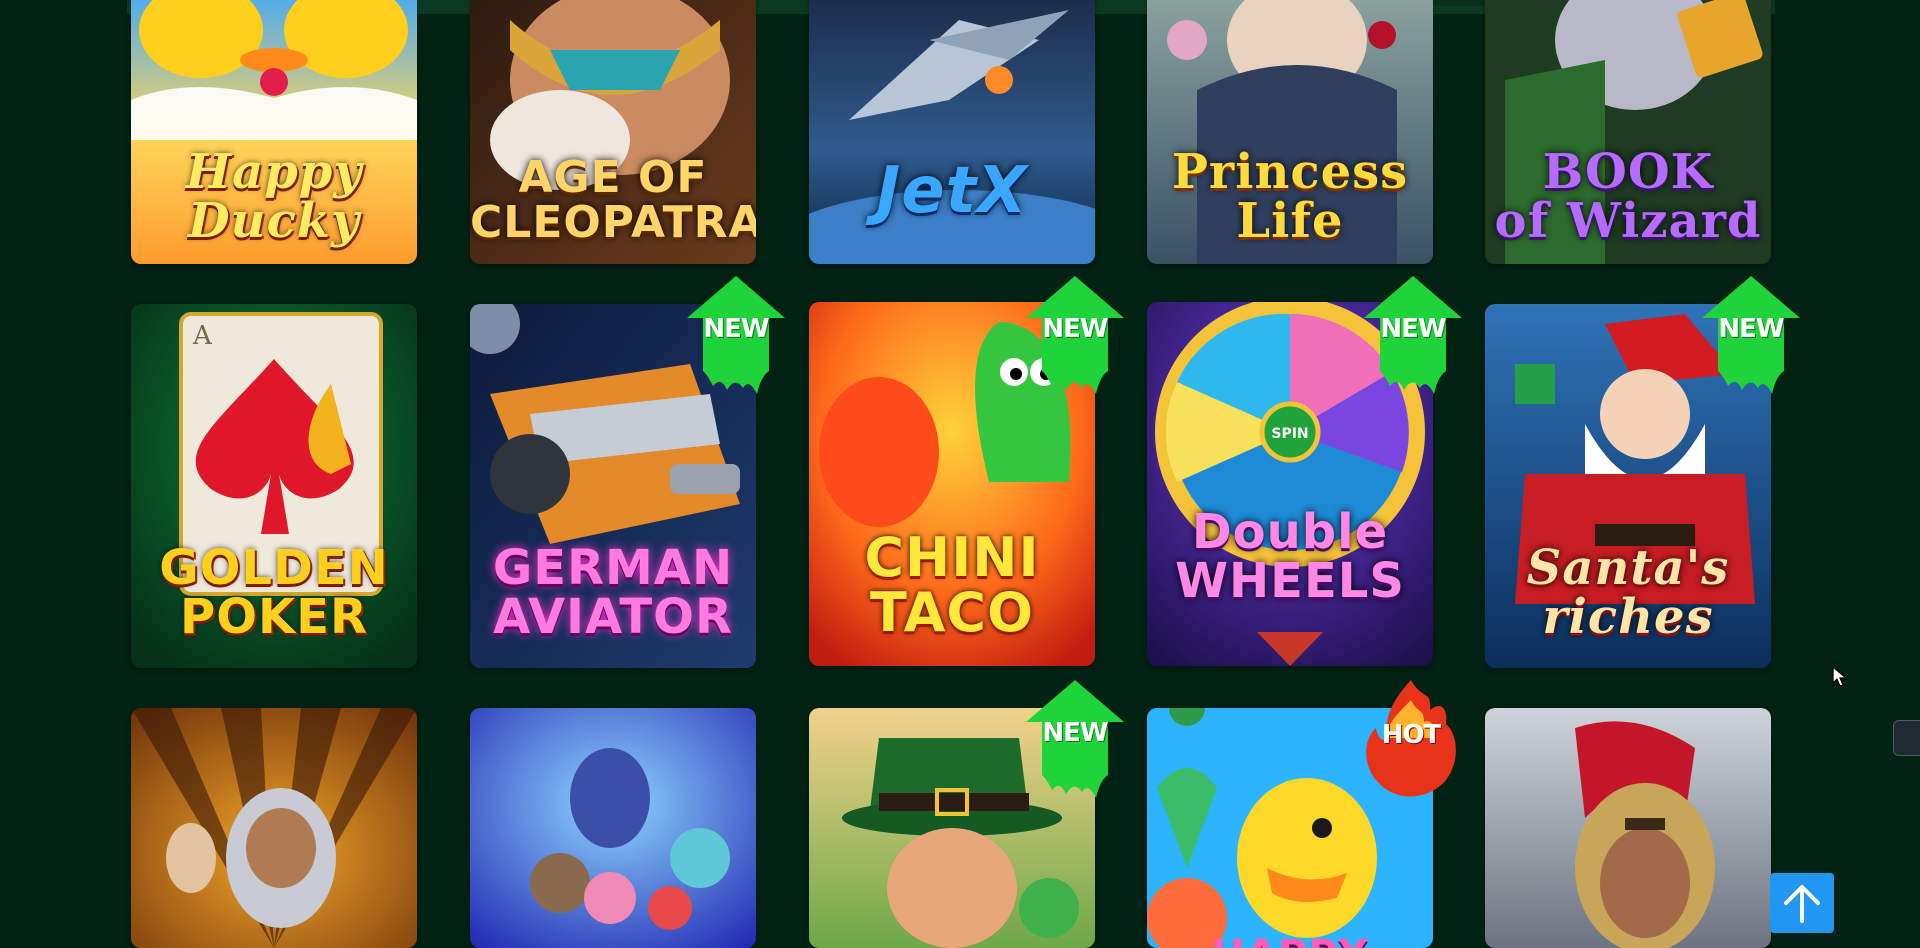 Image resolution: width=1920 pixels, height=948 pixels. I want to click on happy-ducky-title: Happy Ducky, so click(274, 197).